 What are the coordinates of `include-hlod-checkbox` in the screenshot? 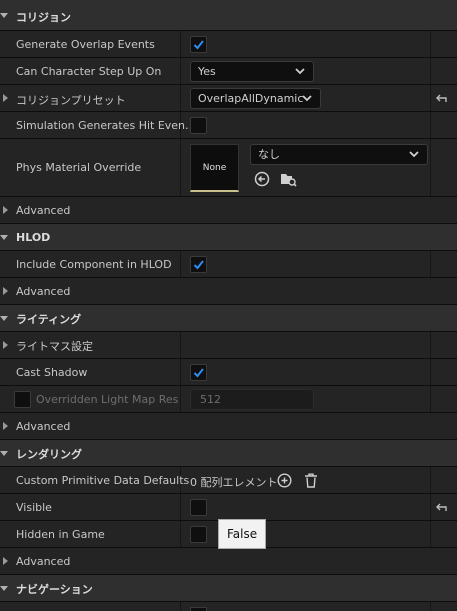 It's located at (198, 264).